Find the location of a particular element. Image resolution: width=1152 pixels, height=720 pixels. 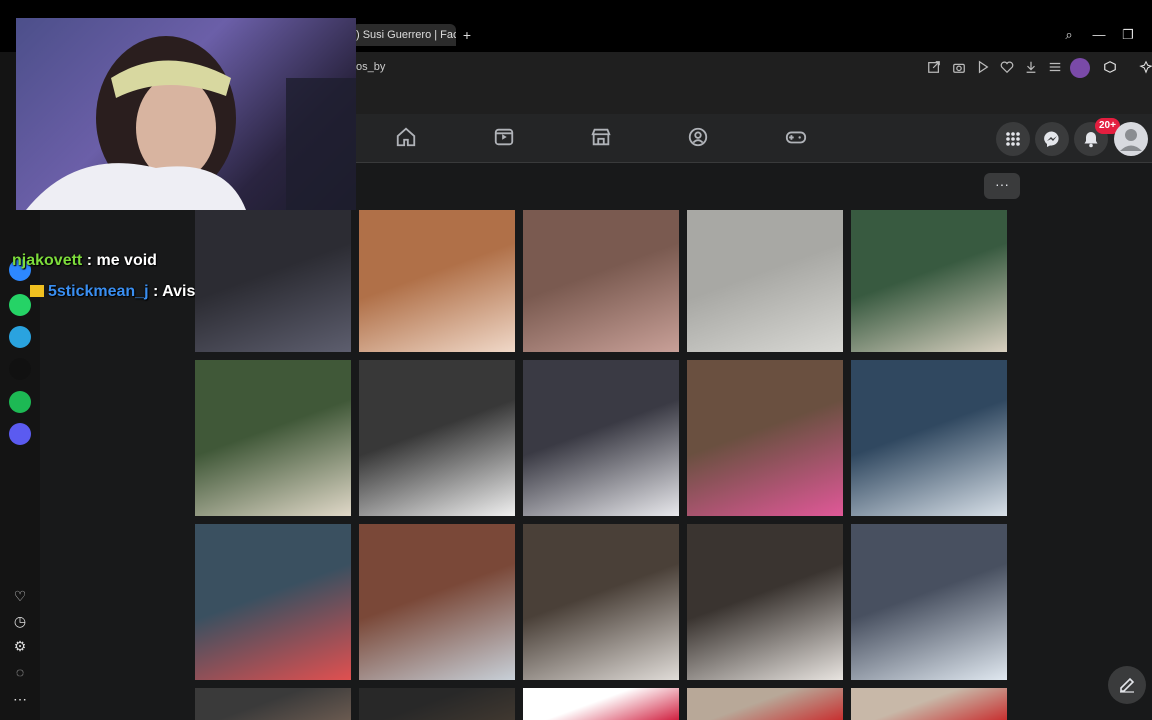

chat-text: me void is located at coordinates (126, 260).